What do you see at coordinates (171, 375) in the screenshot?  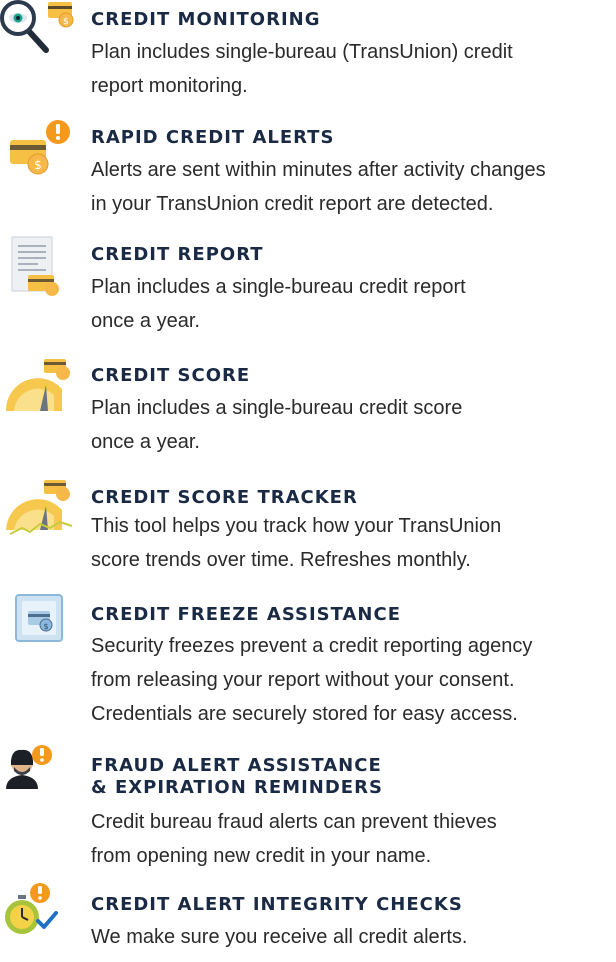 I see `feature-title: CREDIT SCORE` at bounding box center [171, 375].